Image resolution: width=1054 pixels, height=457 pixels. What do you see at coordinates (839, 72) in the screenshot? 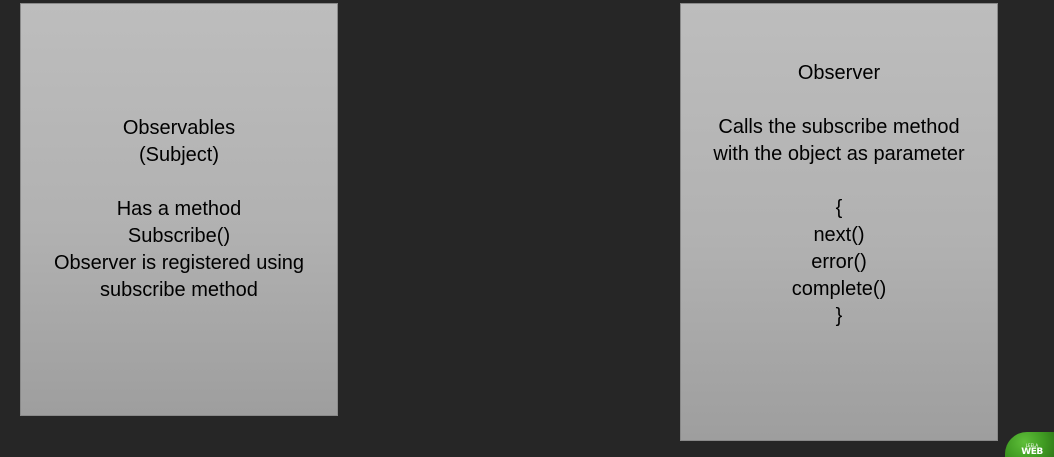
I see `observer-title: Observer` at bounding box center [839, 72].